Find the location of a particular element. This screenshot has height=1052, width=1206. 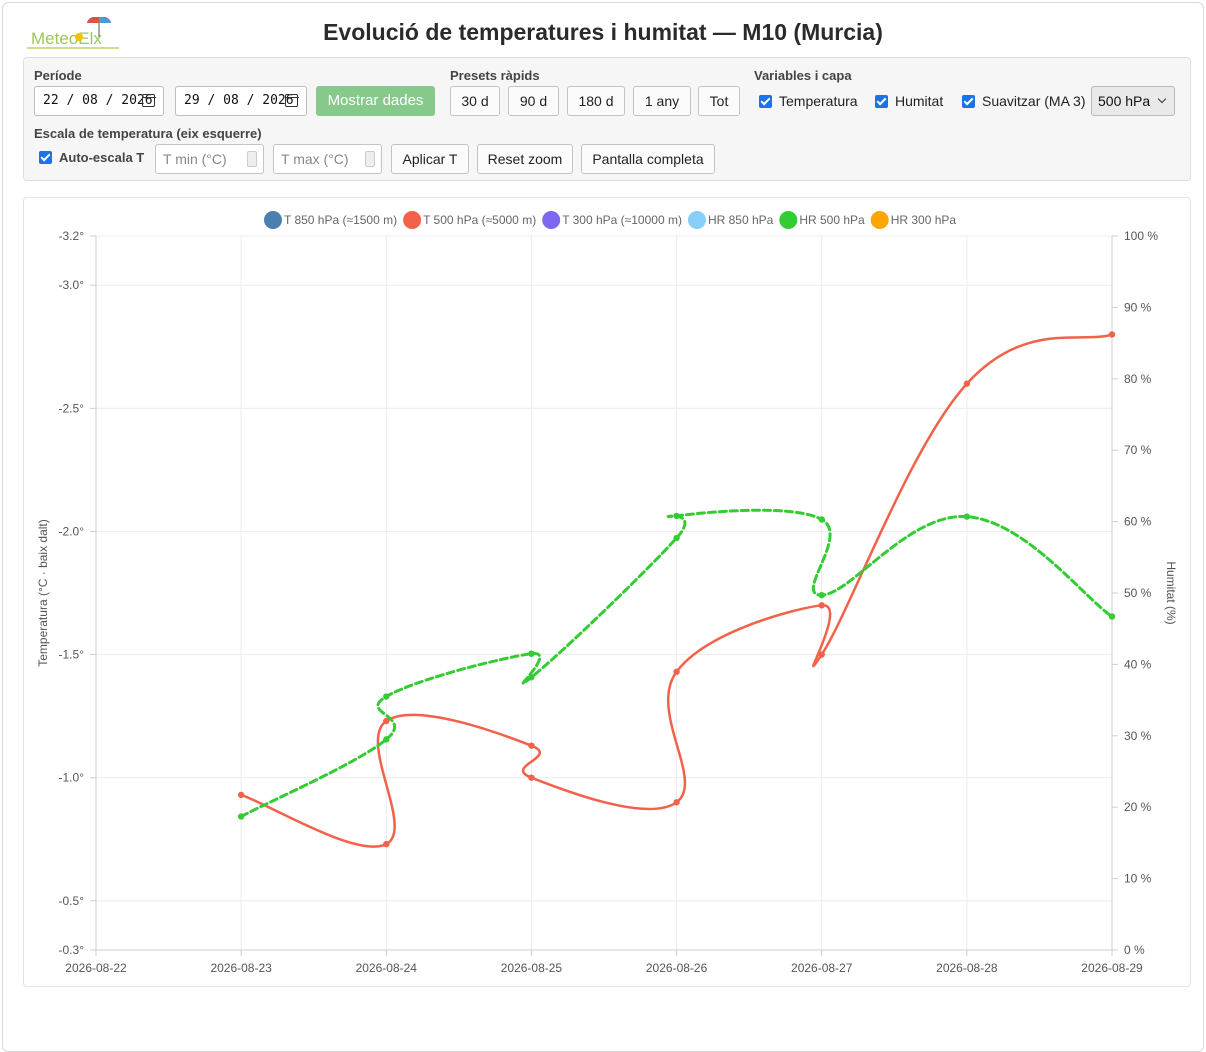

reset-zoom-button: Reset zoom is located at coordinates (525, 159).